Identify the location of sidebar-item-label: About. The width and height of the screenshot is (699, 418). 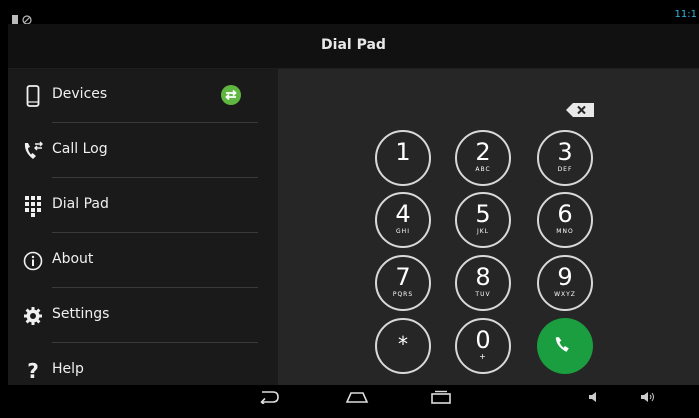
(73, 259).